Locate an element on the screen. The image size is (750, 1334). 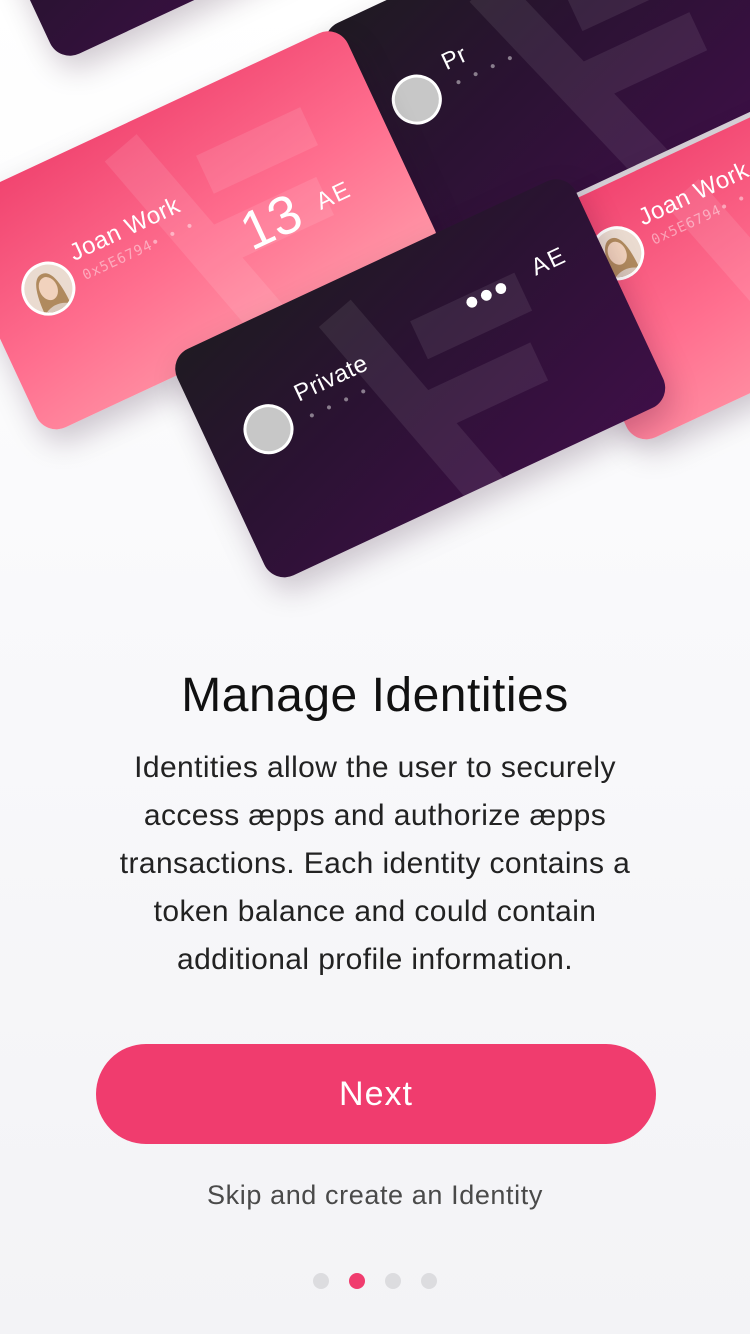
next-button: Next is located at coordinates (376, 1094).